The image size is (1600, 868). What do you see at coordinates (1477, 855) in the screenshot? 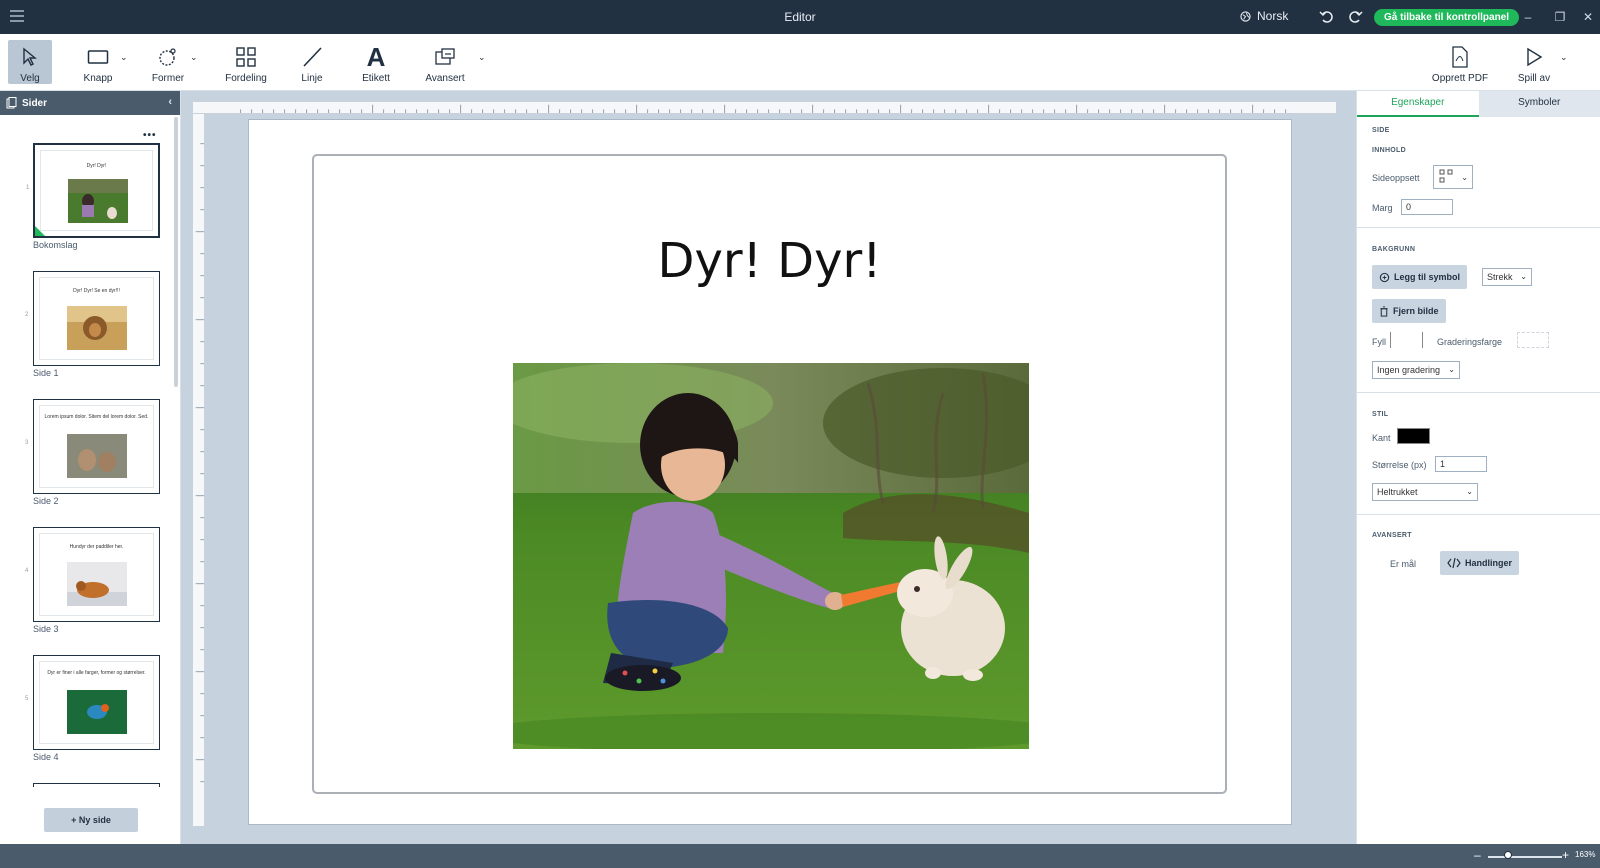
I see `zoom-out-button: –` at bounding box center [1477, 855].